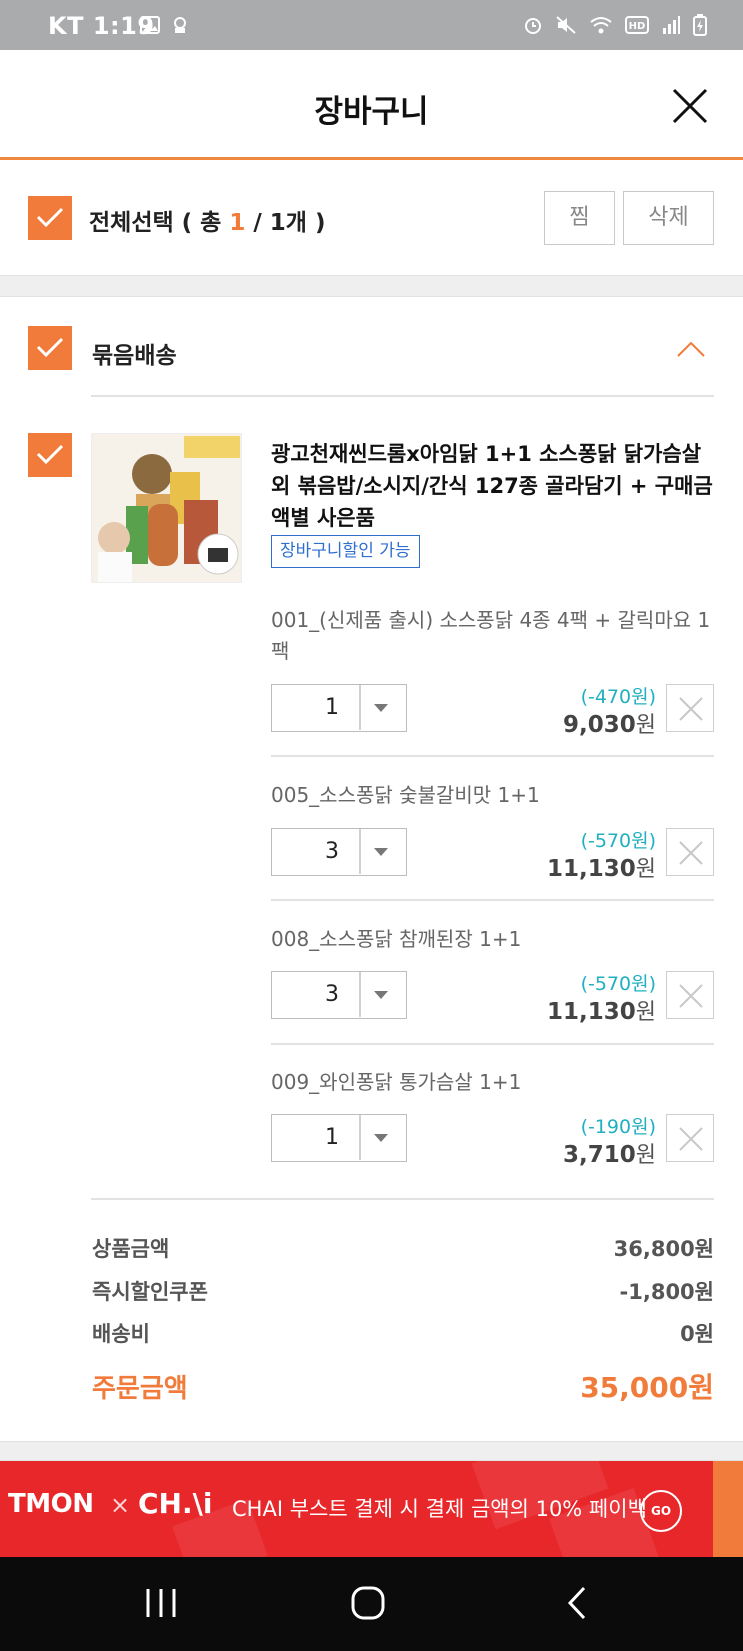 The width and height of the screenshot is (743, 1651). What do you see at coordinates (566, 25) in the screenshot?
I see `mute-icon` at bounding box center [566, 25].